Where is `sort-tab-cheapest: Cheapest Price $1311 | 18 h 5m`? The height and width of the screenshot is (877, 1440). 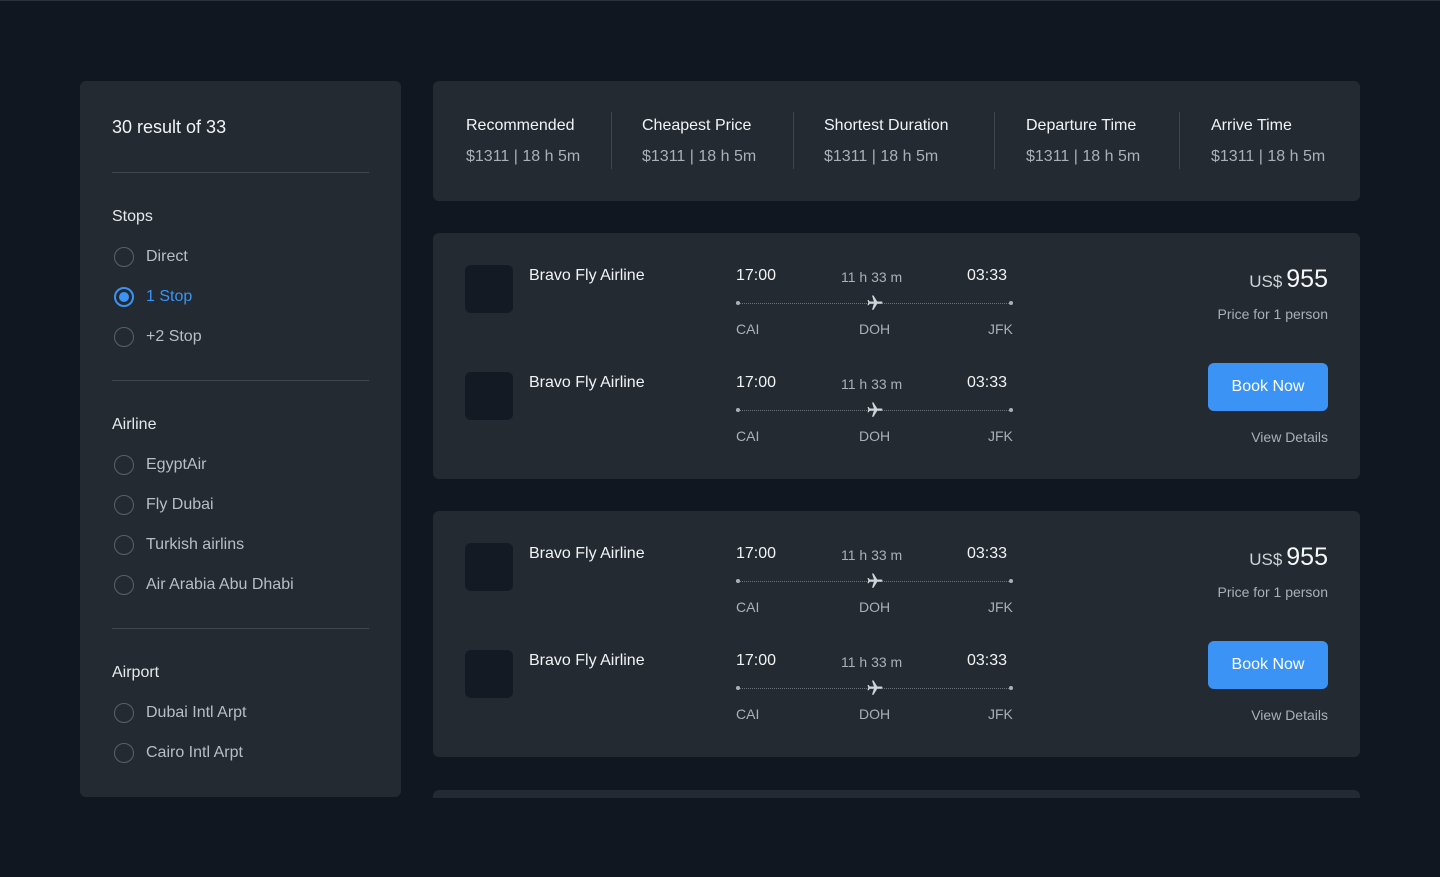
sort-tab-cheapest: Cheapest Price $1311 | 18 h 5m is located at coordinates (699, 141).